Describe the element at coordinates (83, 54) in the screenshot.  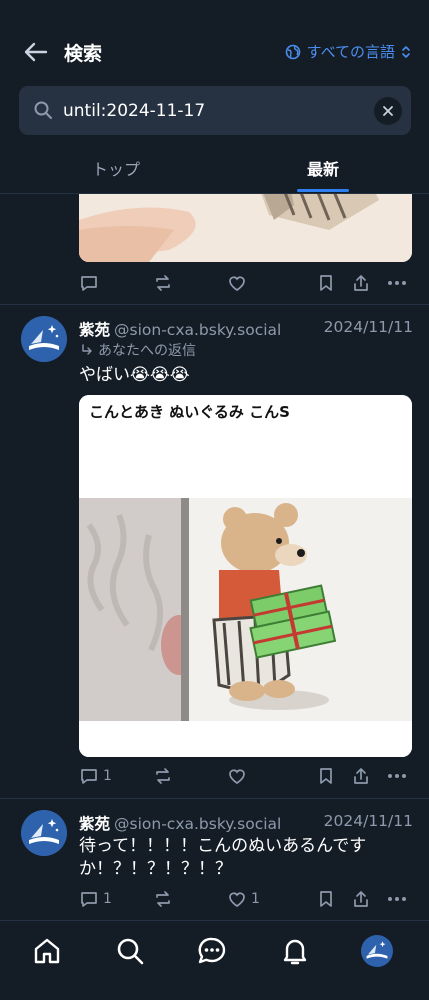
I see `page-title: 検索` at that location.